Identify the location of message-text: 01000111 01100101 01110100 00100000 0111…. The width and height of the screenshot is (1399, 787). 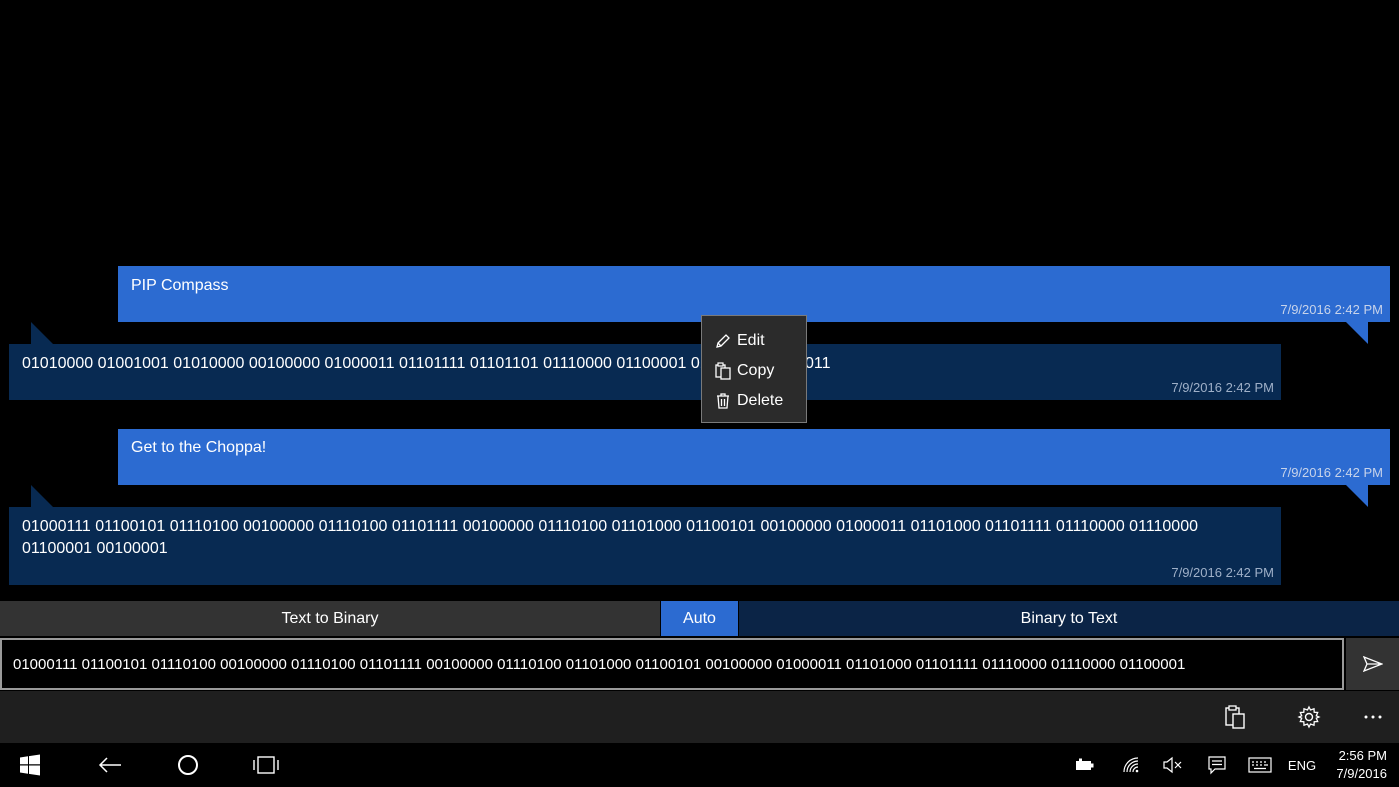
(610, 537).